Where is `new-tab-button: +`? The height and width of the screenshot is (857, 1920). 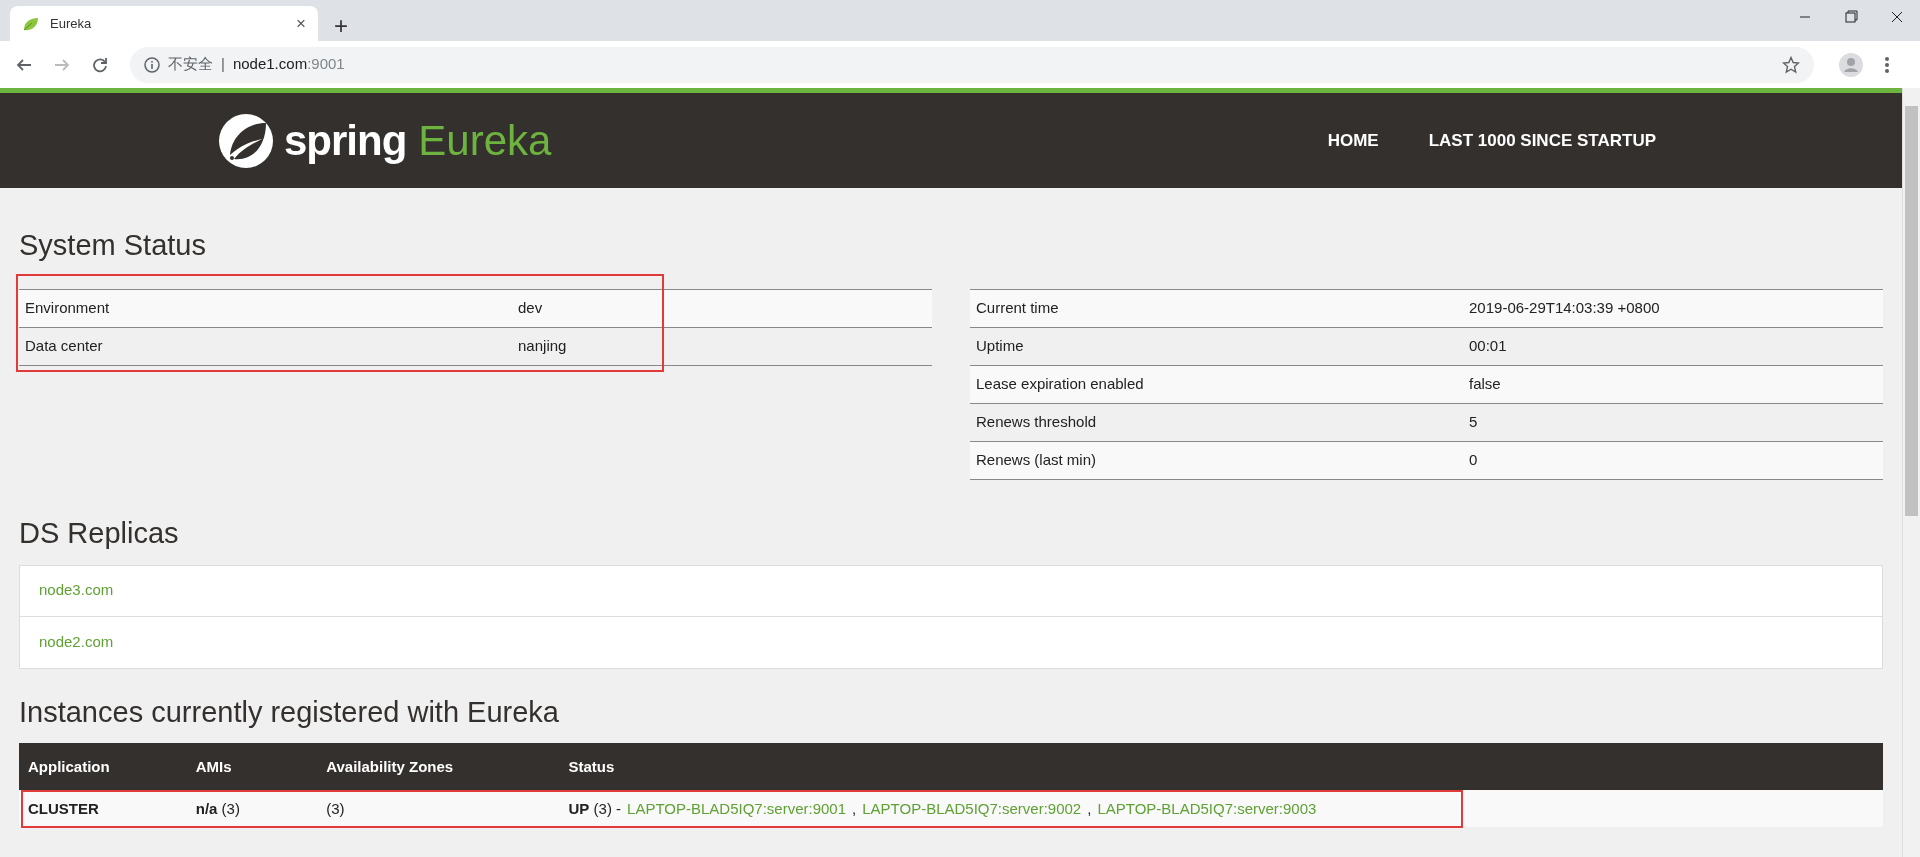 new-tab-button: + is located at coordinates (341, 26).